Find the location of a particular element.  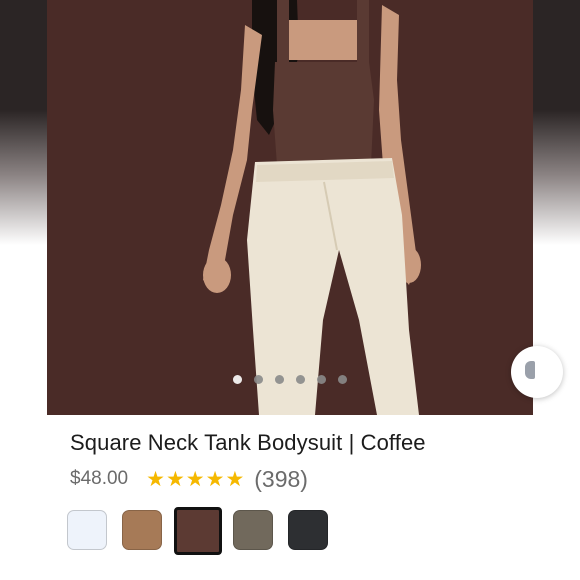

hanger-button is located at coordinates (537, 372).